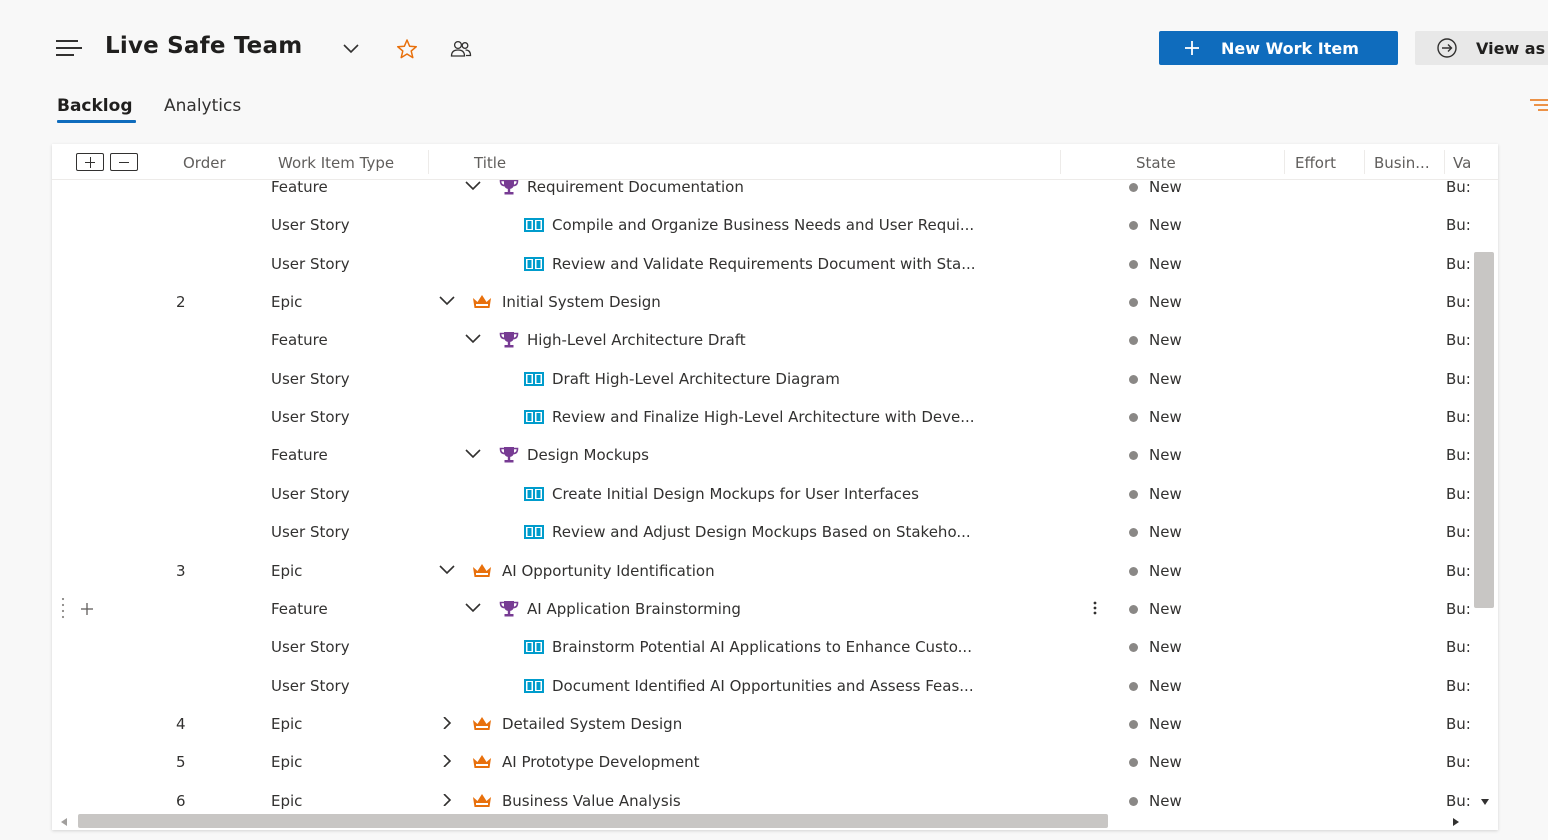  What do you see at coordinates (762, 571) in the screenshot?
I see `table-row: 3 Epic AI Opportunity Identification New Bu:` at bounding box center [762, 571].